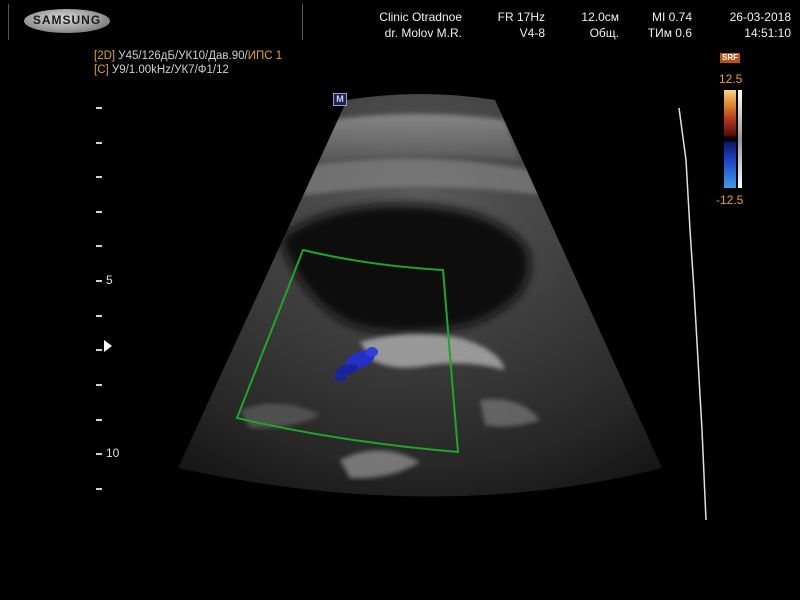 This screenshot has height=600, width=800. What do you see at coordinates (69, 22) in the screenshot?
I see `samsung-logo: SAMSUNG` at bounding box center [69, 22].